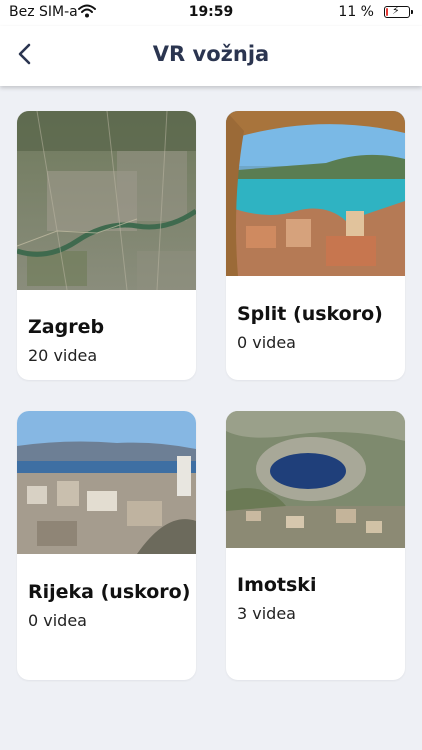  I want to click on navigation-bar: VR vožnja, so click(211, 56).